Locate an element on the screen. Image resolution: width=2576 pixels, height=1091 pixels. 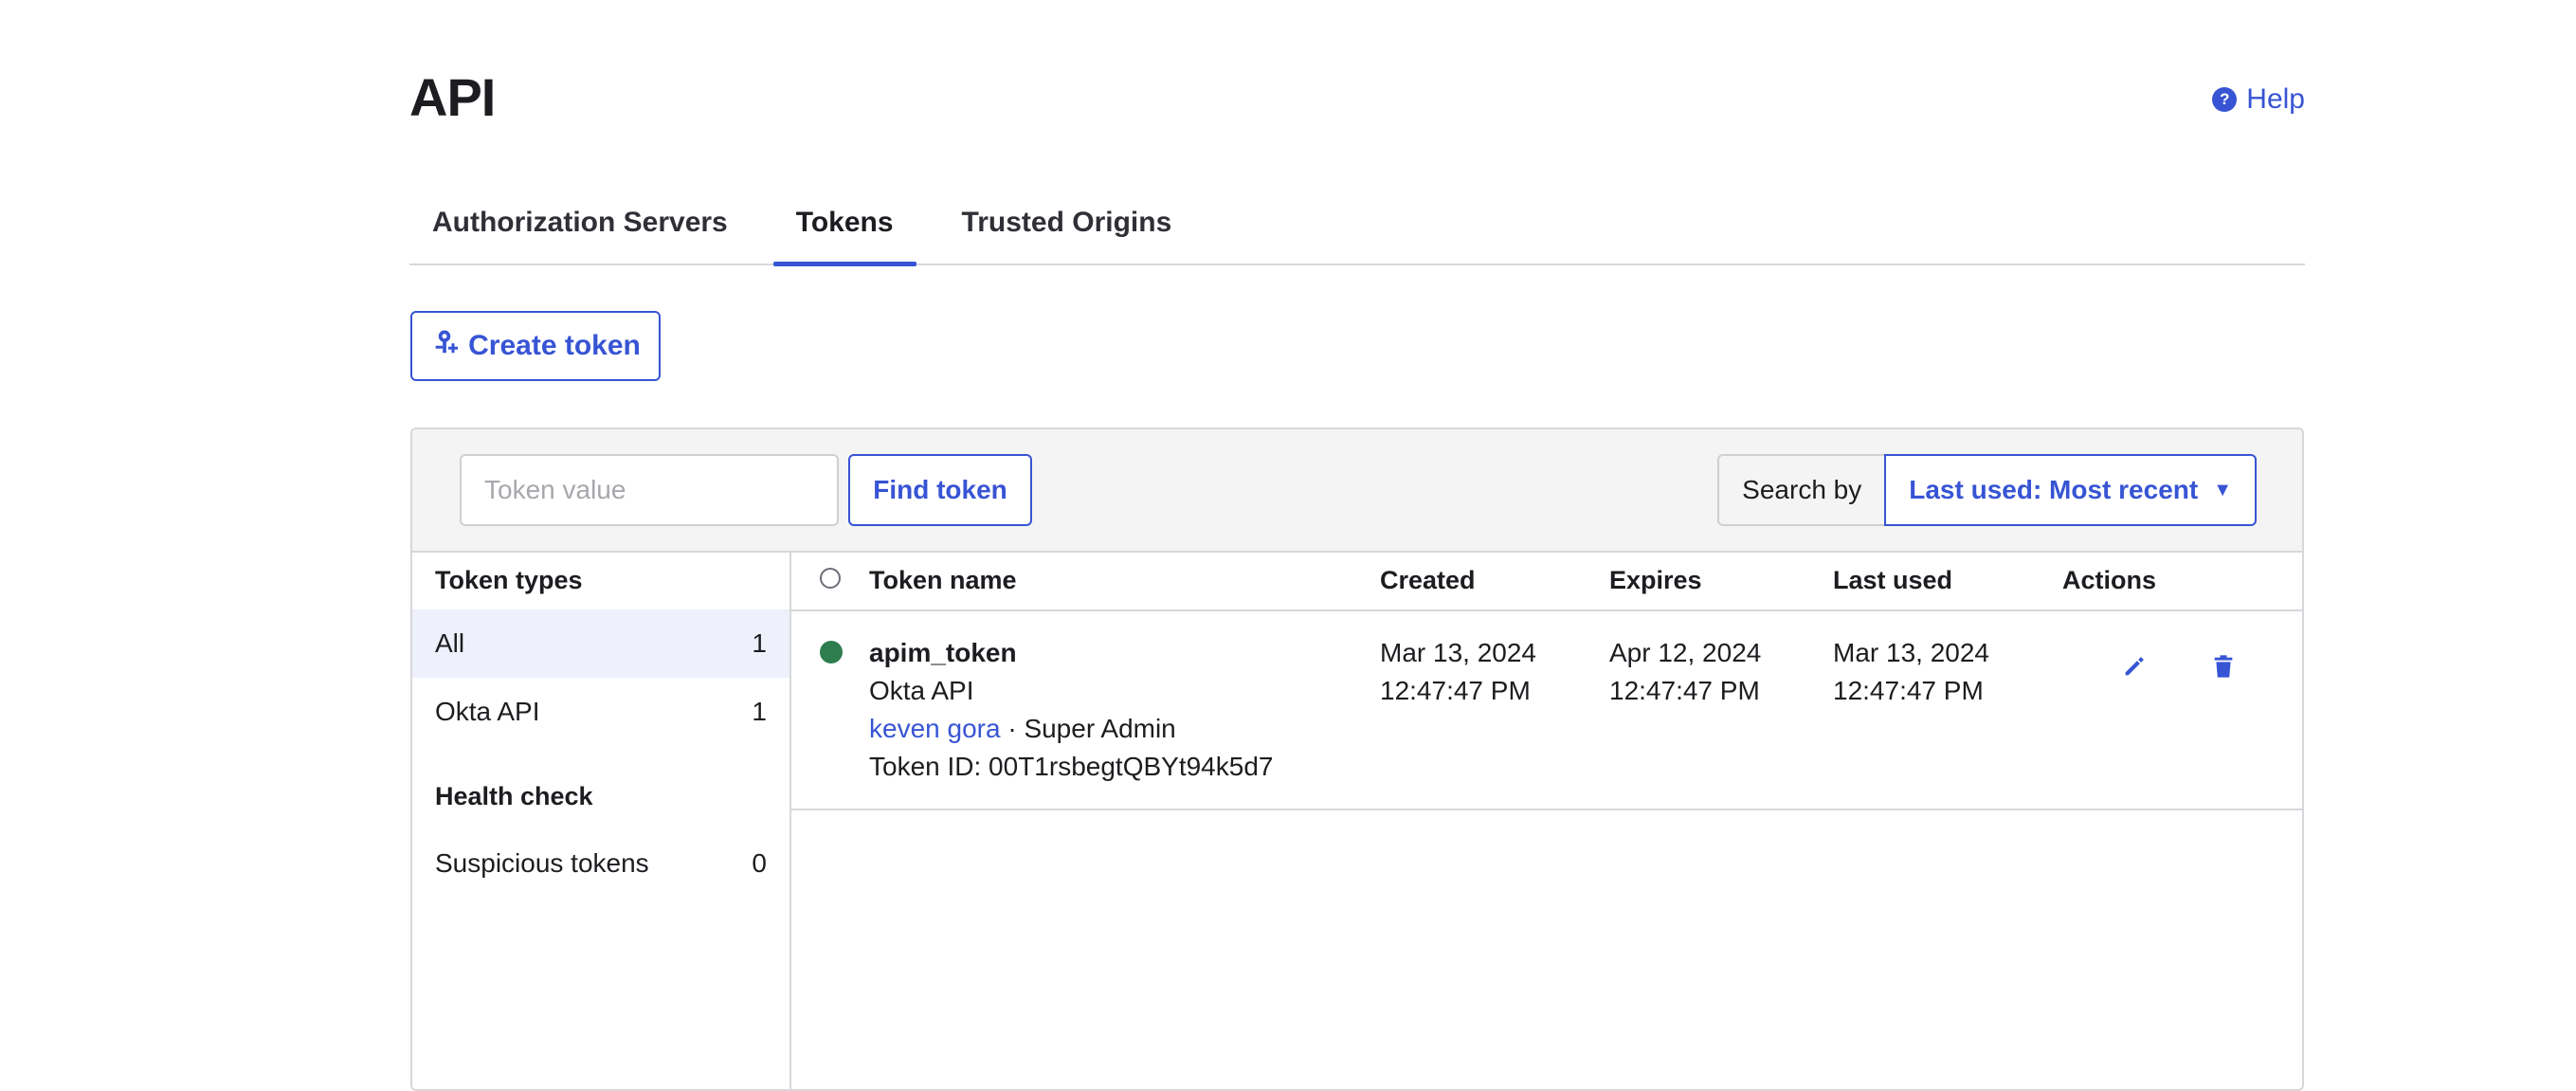
token-types-heading: Token types is located at coordinates (509, 580).